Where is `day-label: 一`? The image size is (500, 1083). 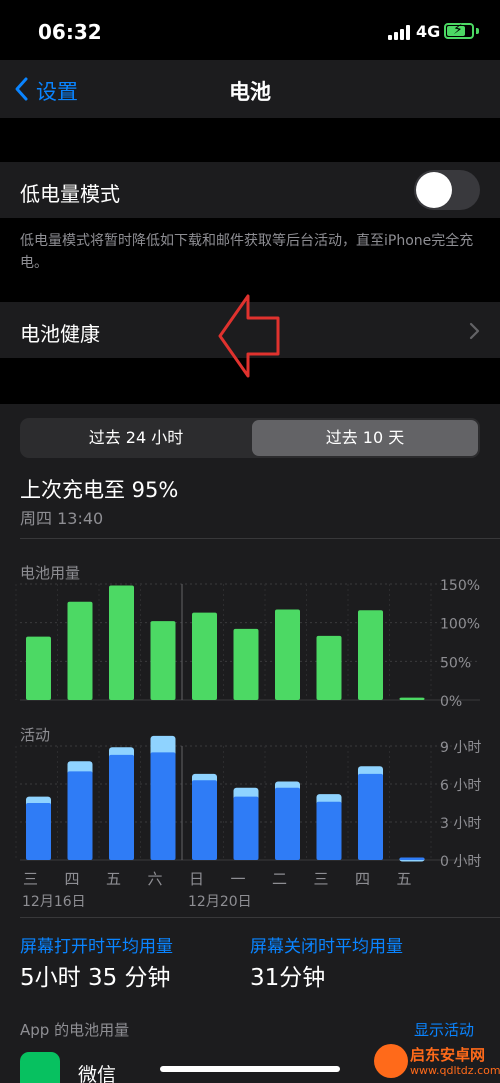
day-label: 一 is located at coordinates (238, 879).